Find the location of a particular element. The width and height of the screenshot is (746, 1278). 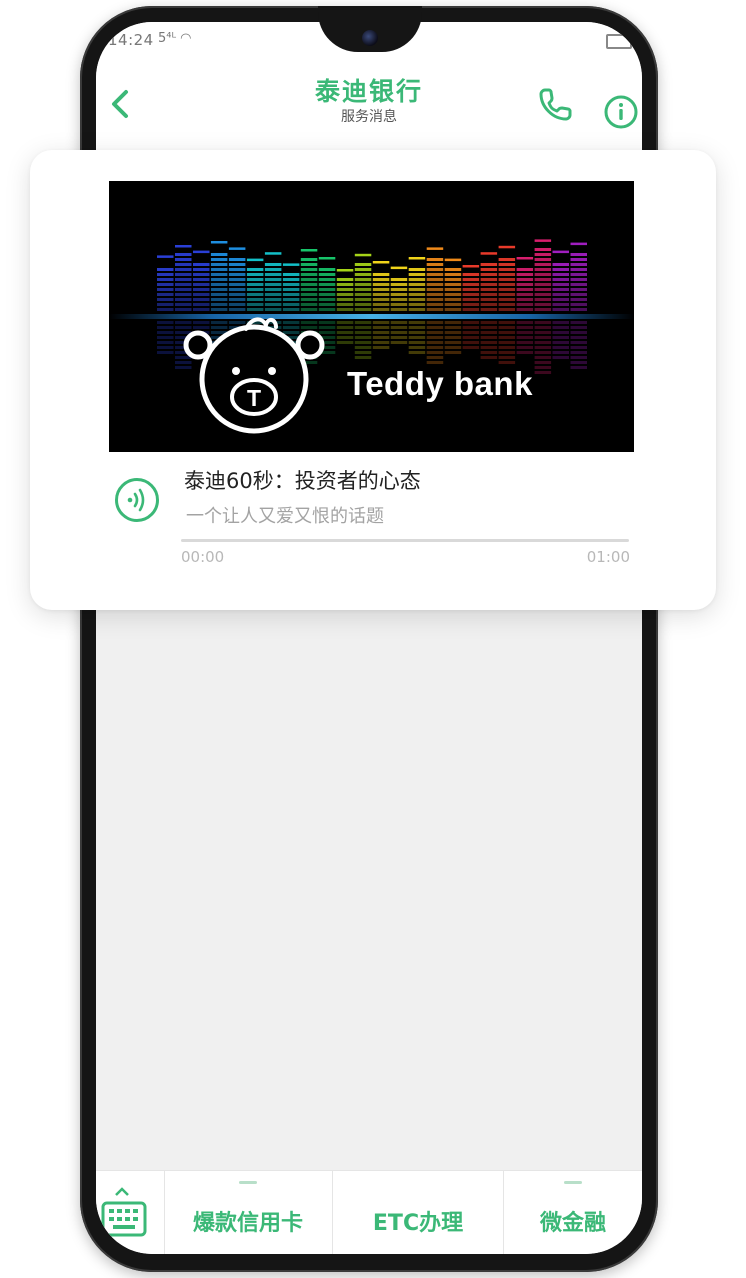

menu-item-micro-finance: 微金融 is located at coordinates (573, 1212).